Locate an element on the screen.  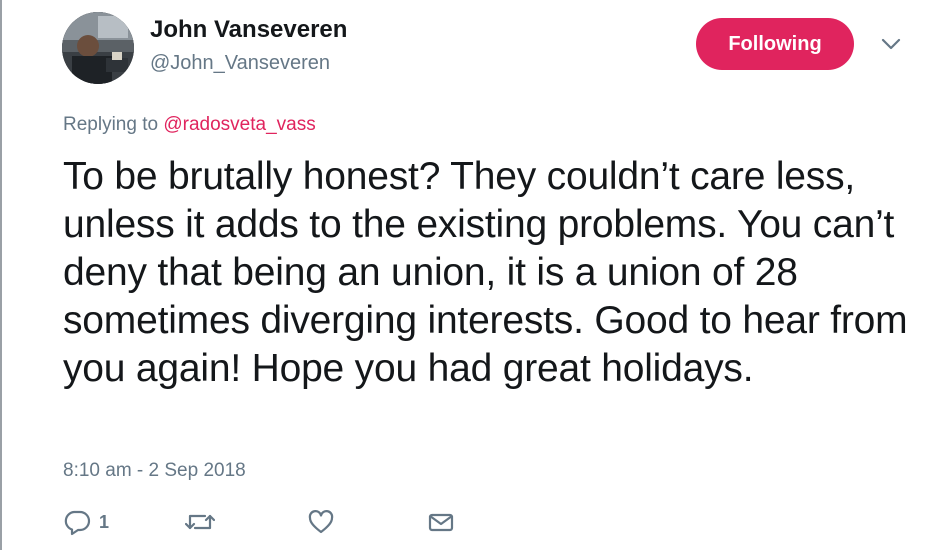
following-button: Following is located at coordinates (775, 44).